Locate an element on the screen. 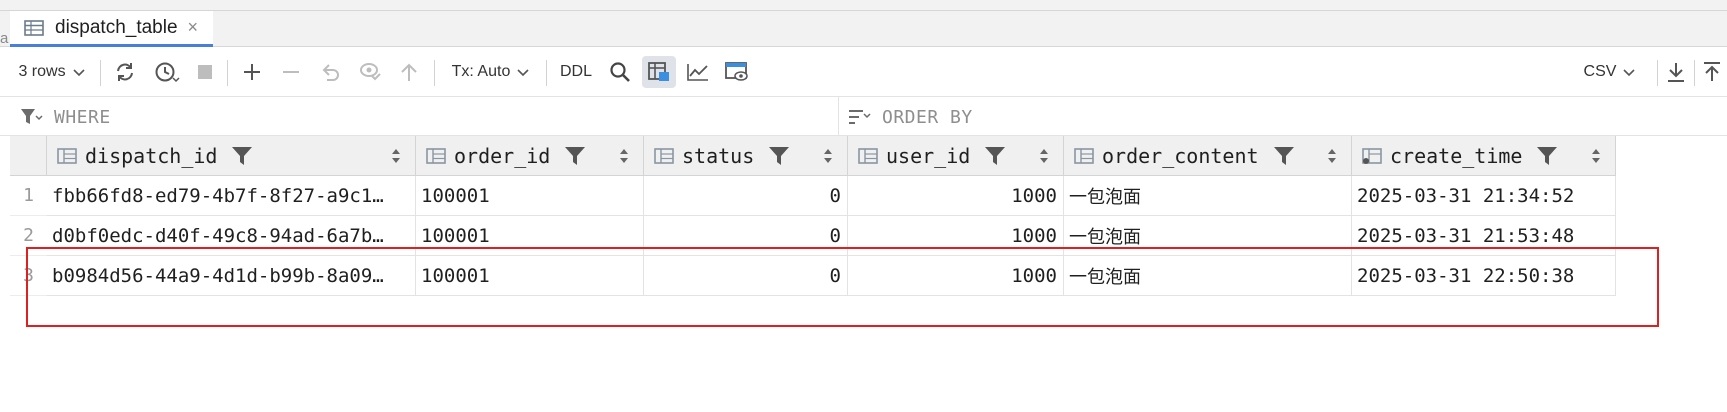 Image resolution: width=1727 pixels, height=412 pixels. value-viewer-button is located at coordinates (737, 72).